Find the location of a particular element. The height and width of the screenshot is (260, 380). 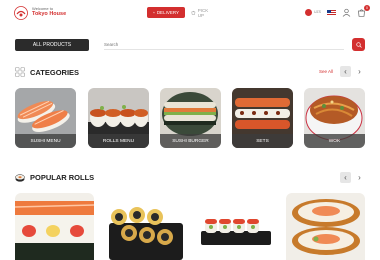

currency-label: UZS is located at coordinates (317, 11).